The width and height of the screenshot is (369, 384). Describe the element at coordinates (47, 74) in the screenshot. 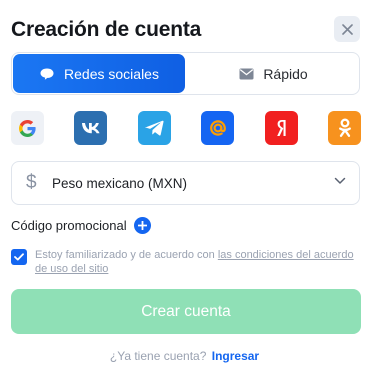

I see `chat-bubble-icon` at that location.